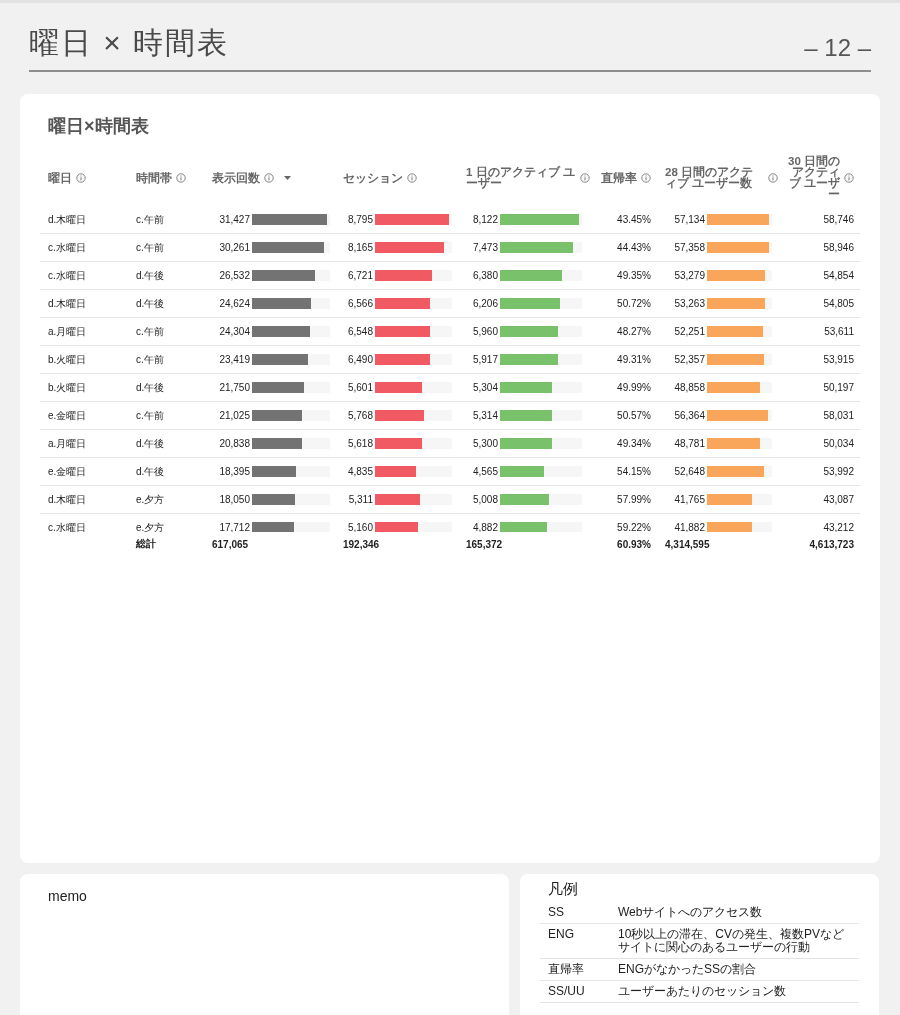 The width and height of the screenshot is (900, 1015). I want to click on table-cell-text: 17,712, so click(234, 527).